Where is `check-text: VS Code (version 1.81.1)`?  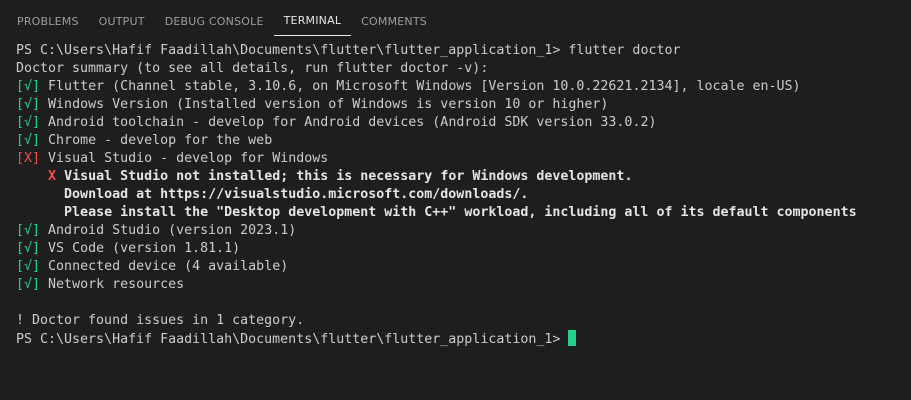 check-text: VS Code (version 1.81.1) is located at coordinates (144, 248).